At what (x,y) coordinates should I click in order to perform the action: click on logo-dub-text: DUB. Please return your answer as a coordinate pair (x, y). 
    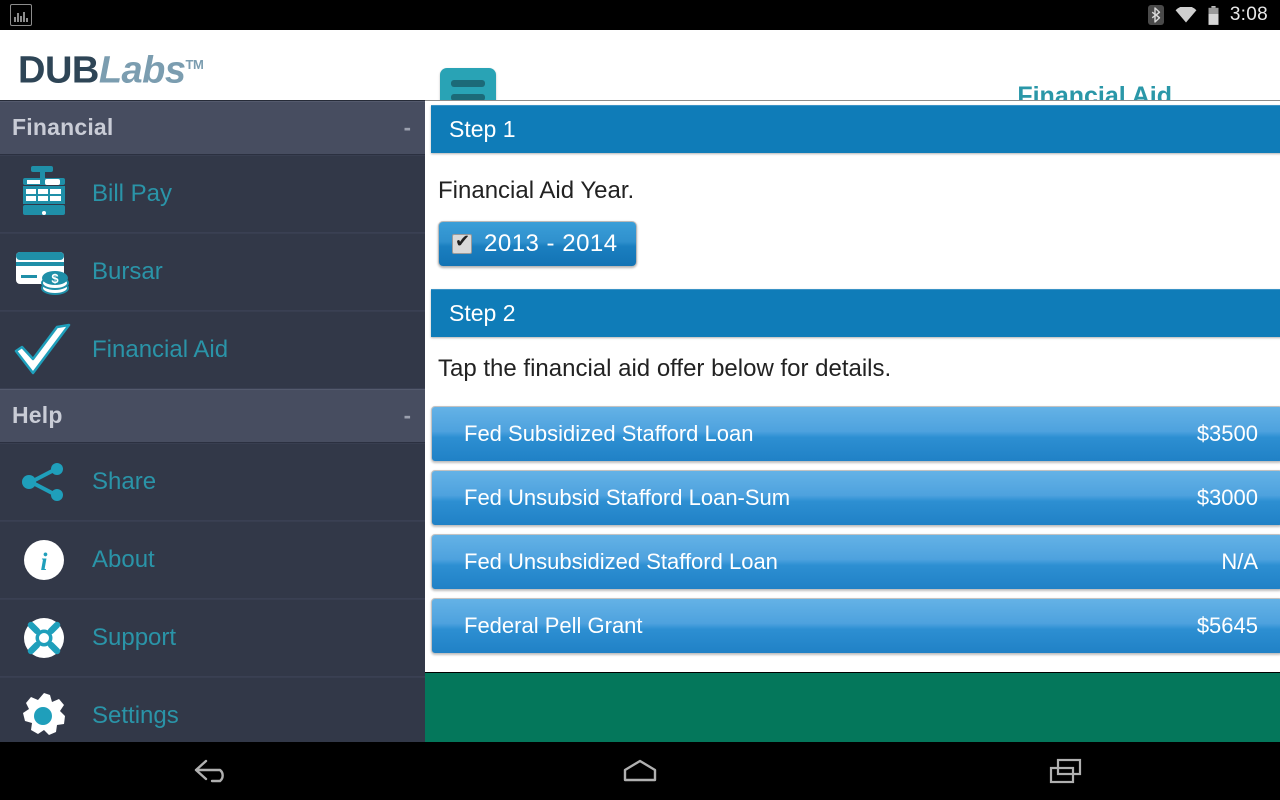
    Looking at the image, I should click on (58, 70).